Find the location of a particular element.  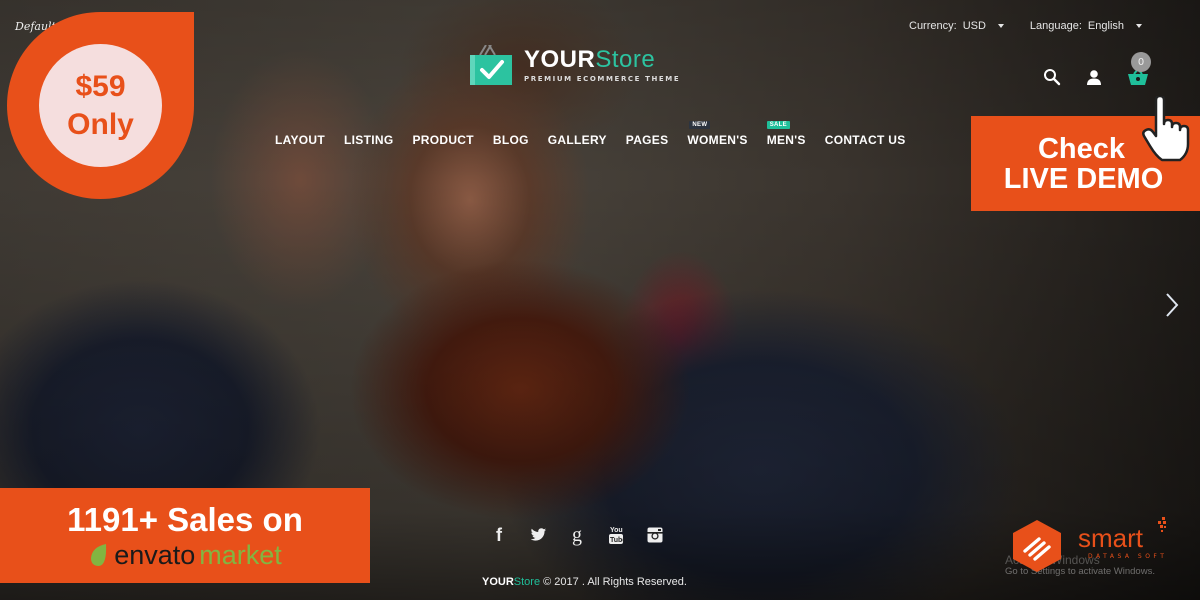

nav-item-blog: BLOG is located at coordinates (511, 140).